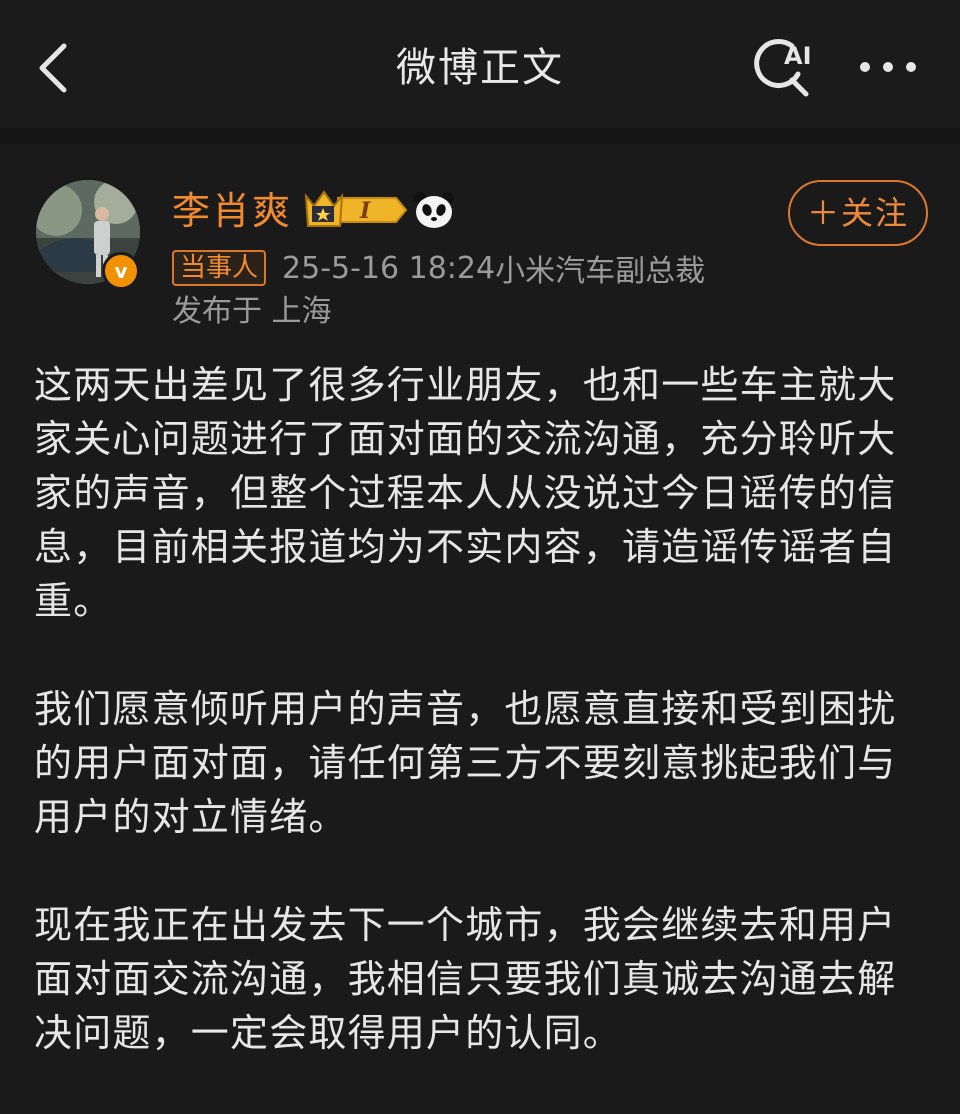  I want to click on post-datetime: 25-5-16 18:24, so click(389, 268).